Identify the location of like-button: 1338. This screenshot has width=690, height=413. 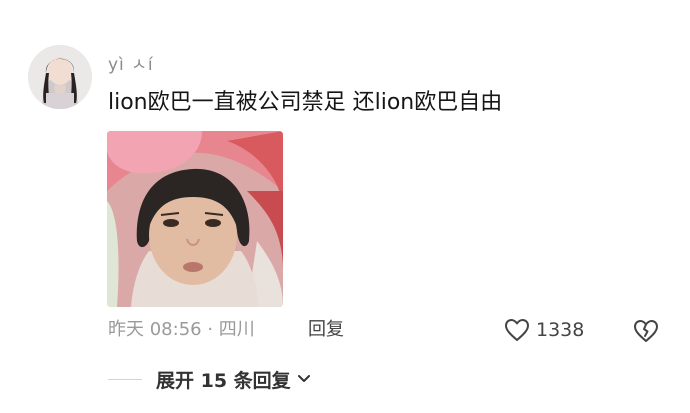
(544, 330).